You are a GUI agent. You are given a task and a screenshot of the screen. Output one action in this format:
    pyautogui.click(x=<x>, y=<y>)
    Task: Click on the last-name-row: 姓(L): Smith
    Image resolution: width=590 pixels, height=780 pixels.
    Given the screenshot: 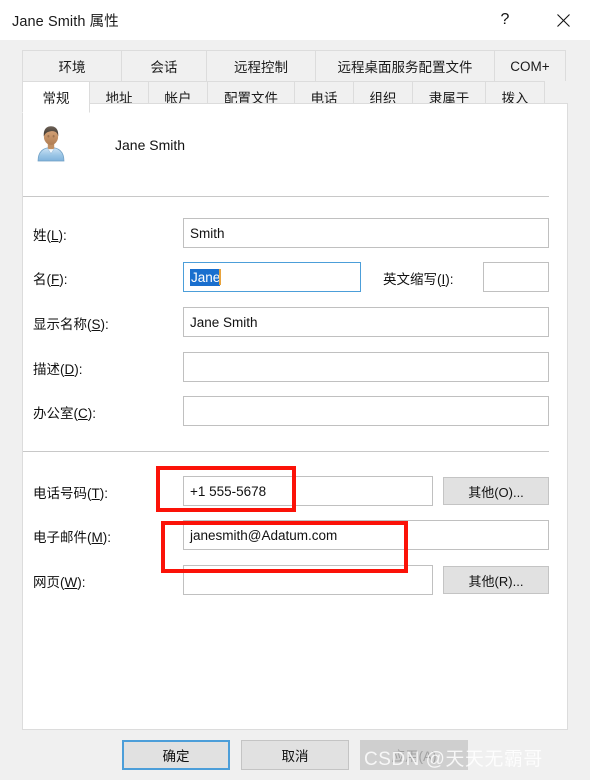 What is the action you would take?
    pyautogui.click(x=286, y=233)
    